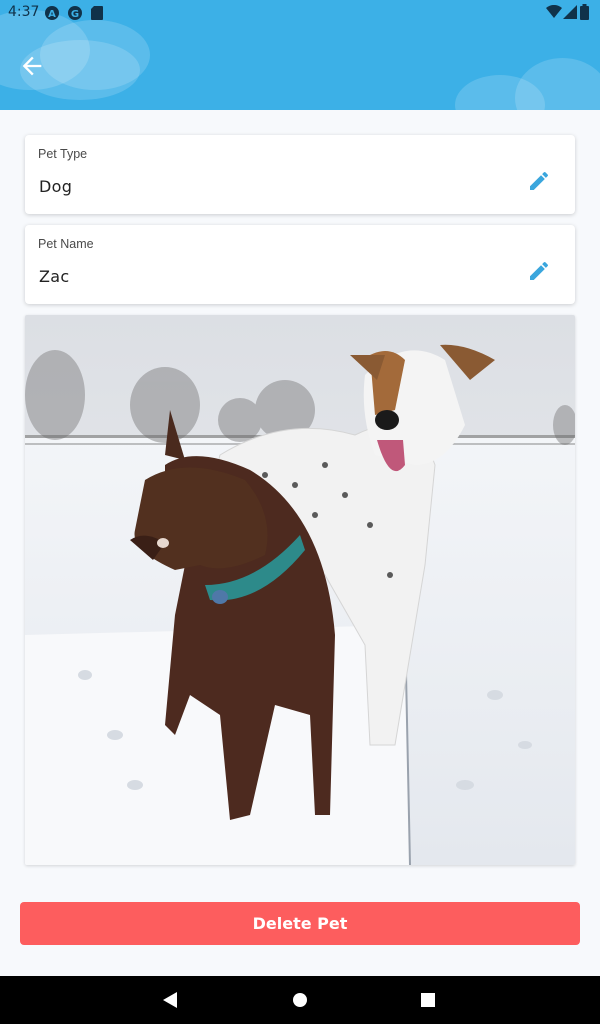 Image resolution: width=600 pixels, height=1024 pixels. Describe the element at coordinates (170, 1000) in the screenshot. I see `back-triangle-icon` at that location.